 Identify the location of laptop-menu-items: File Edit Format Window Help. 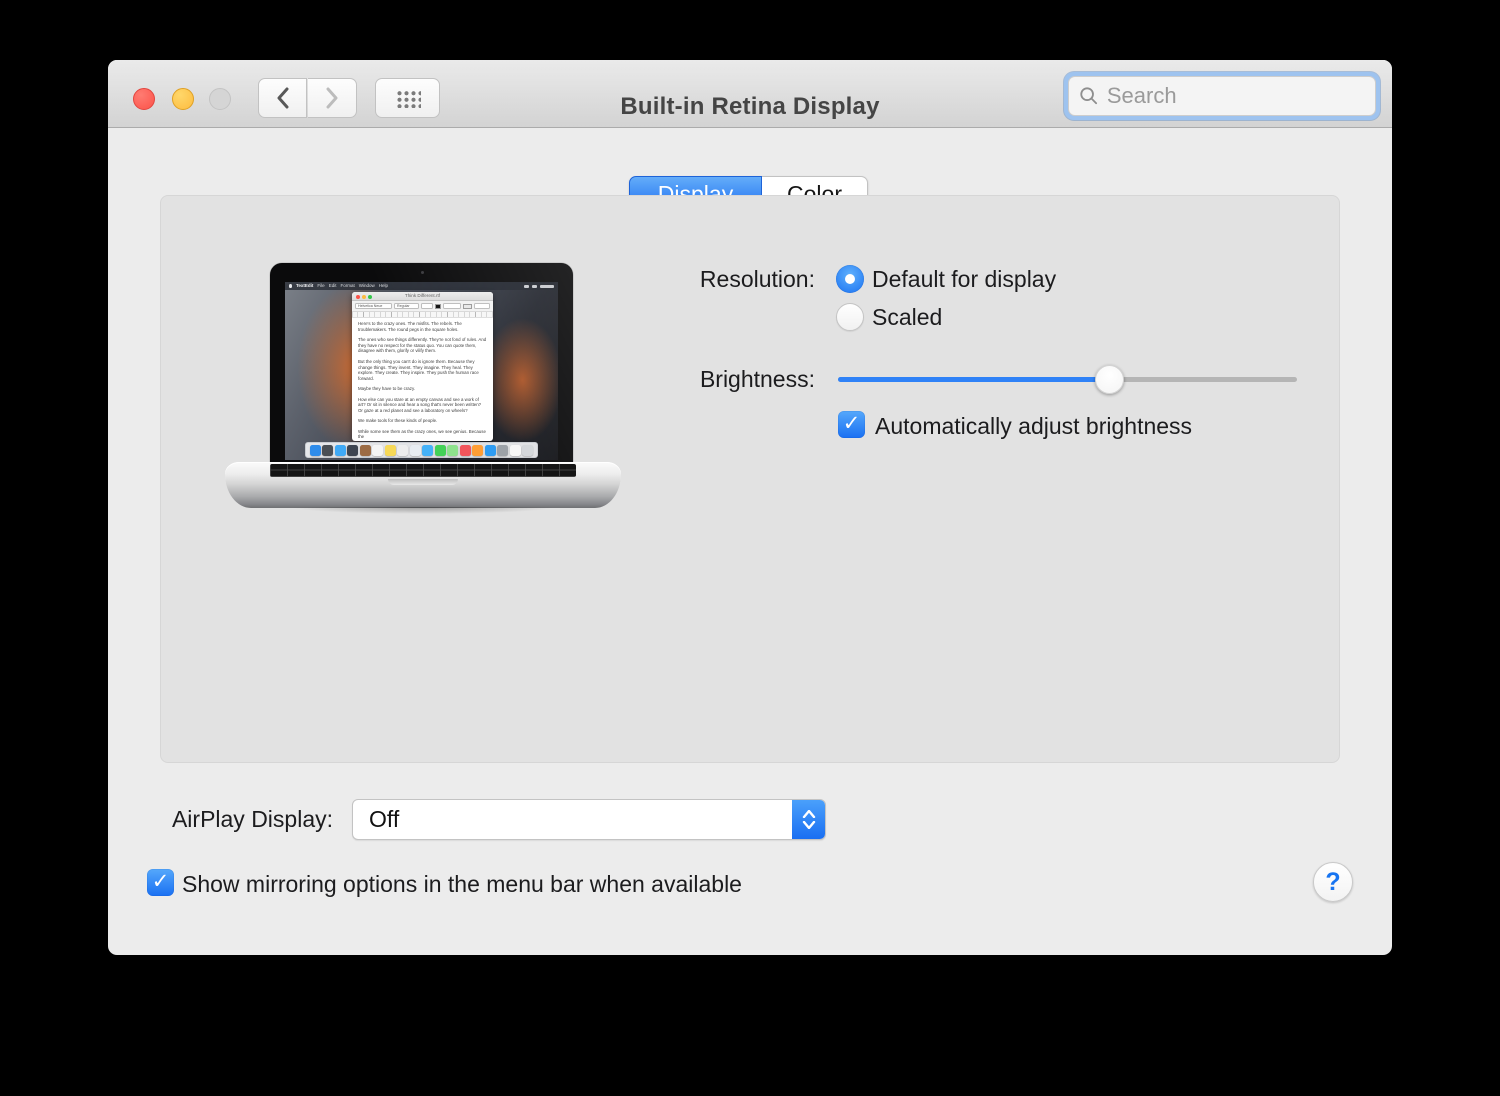
(352, 286).